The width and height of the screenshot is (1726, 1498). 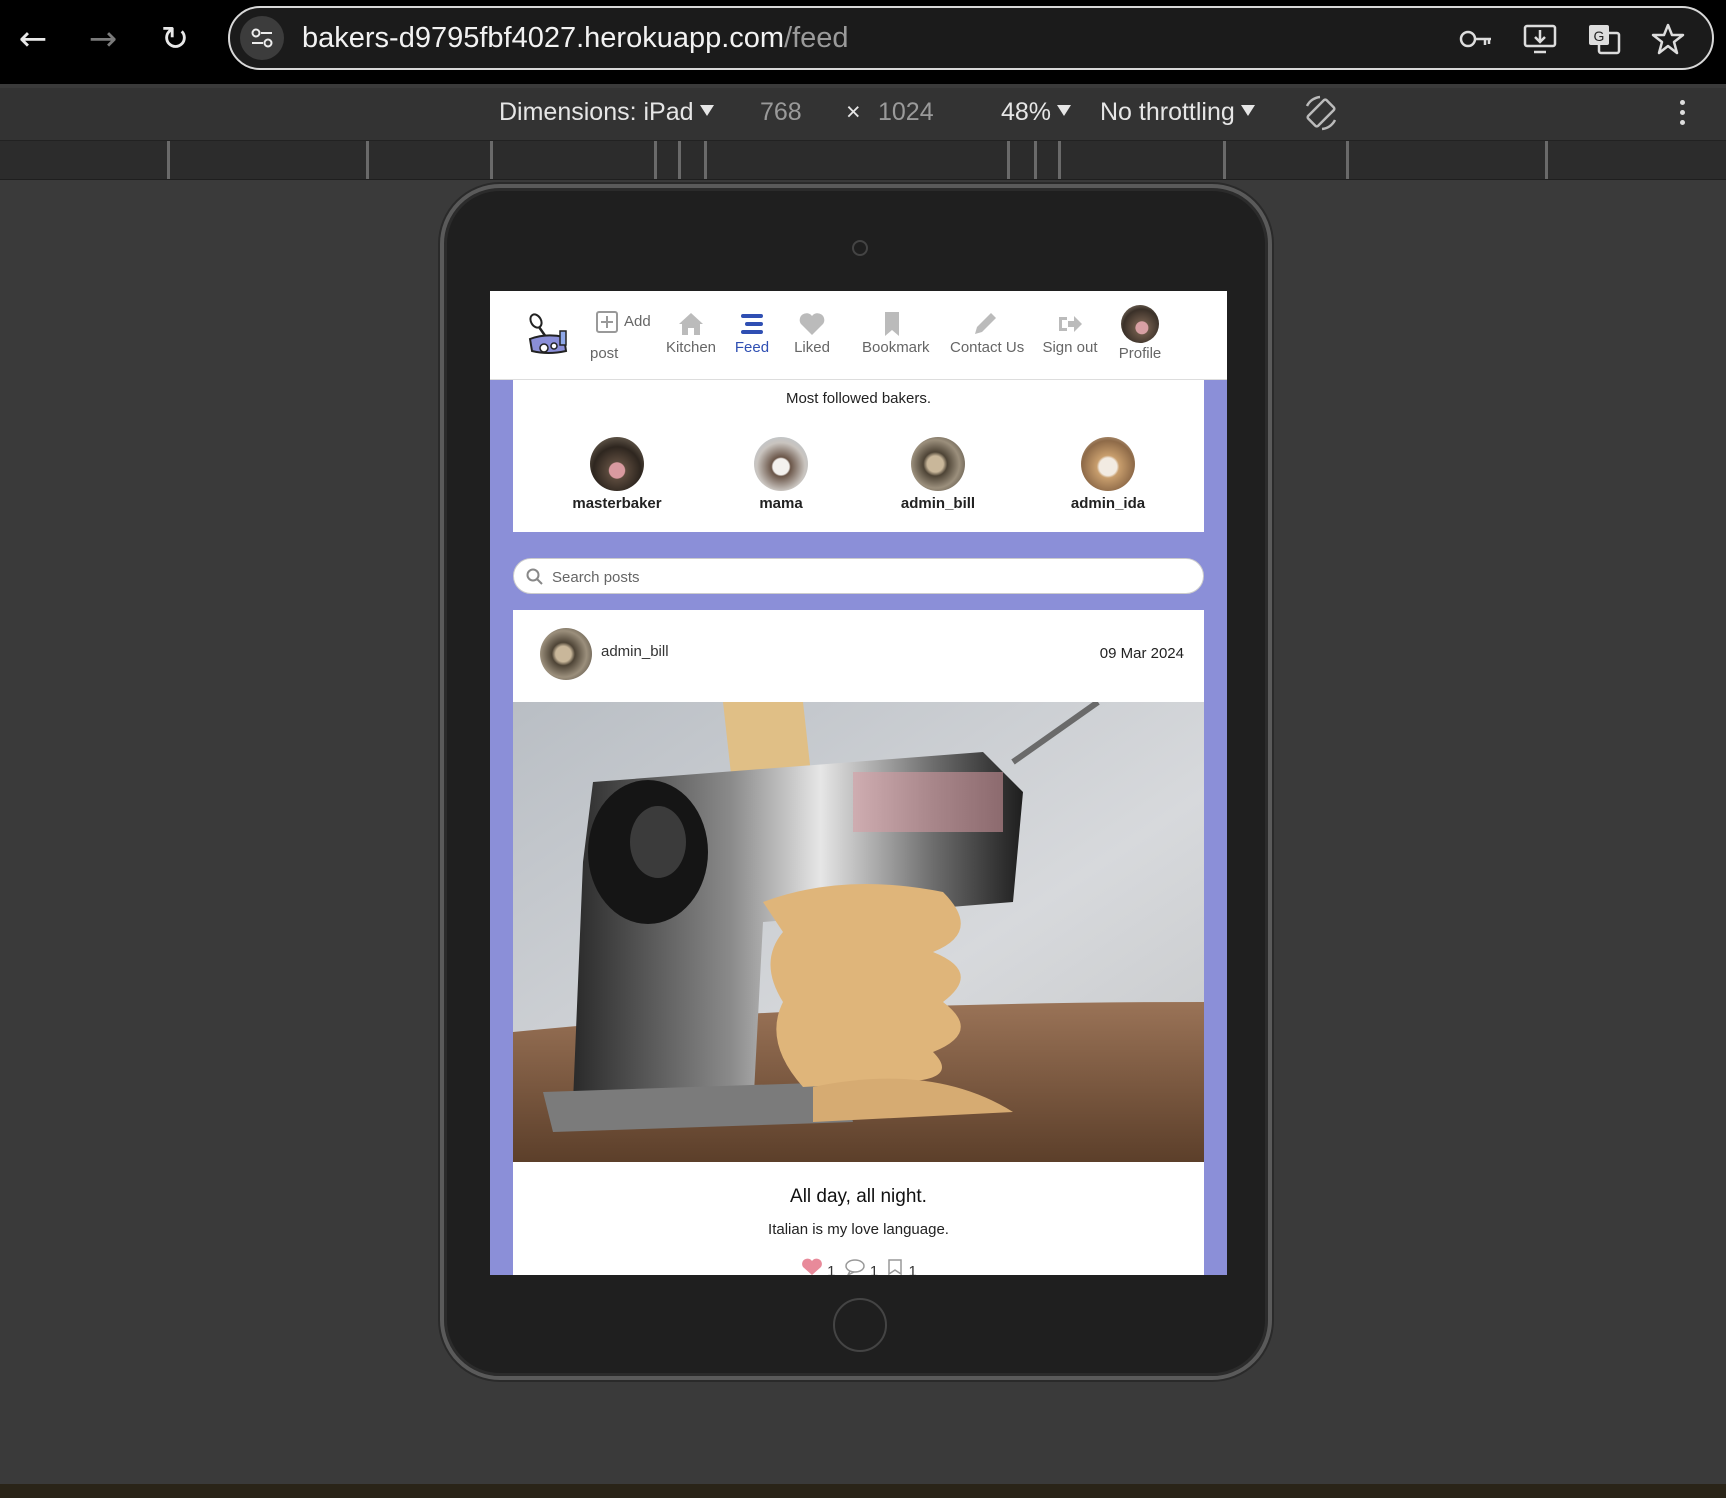 I want to click on post-header: admin_bill 09 Mar 2024, so click(x=858, y=656).